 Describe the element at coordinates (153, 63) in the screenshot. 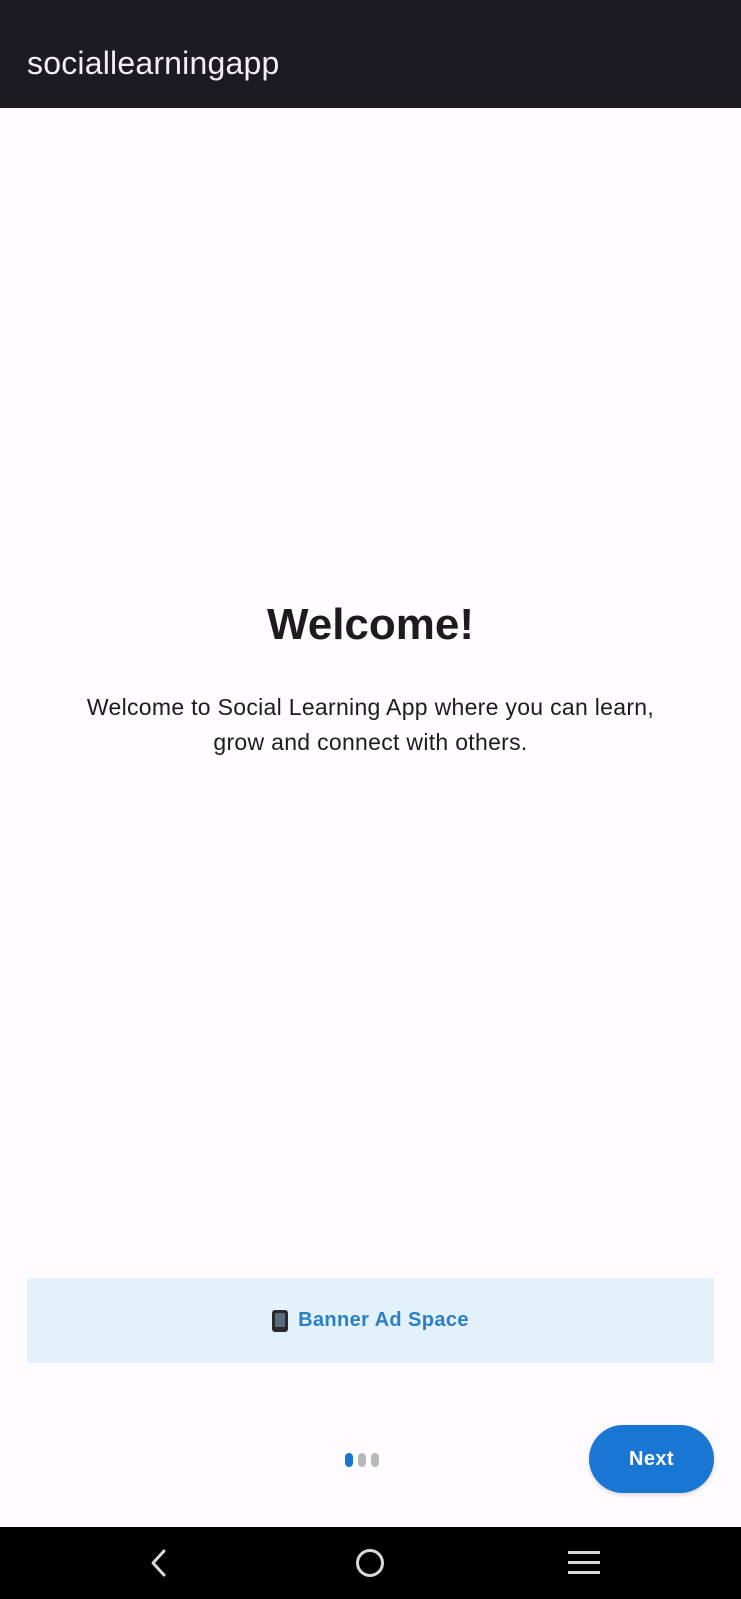

I see `app-title: sociallearningapp` at that location.